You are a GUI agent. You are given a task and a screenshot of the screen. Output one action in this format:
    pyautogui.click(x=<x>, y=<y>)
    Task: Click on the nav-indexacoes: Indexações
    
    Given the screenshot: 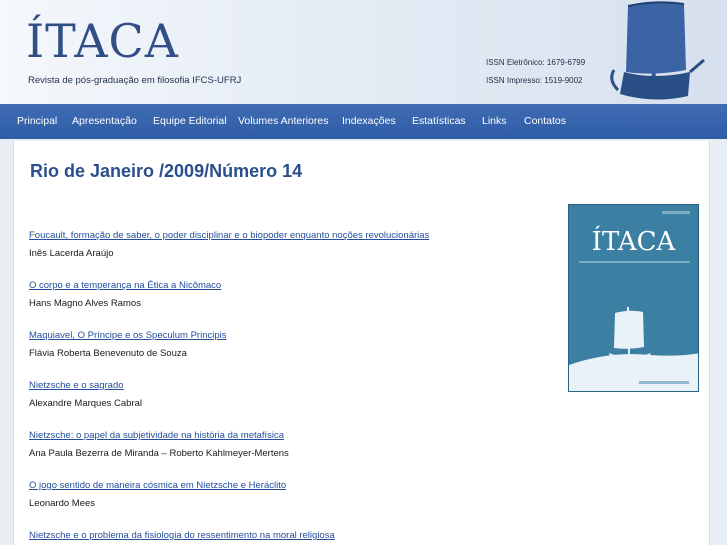 What is the action you would take?
    pyautogui.click(x=369, y=121)
    